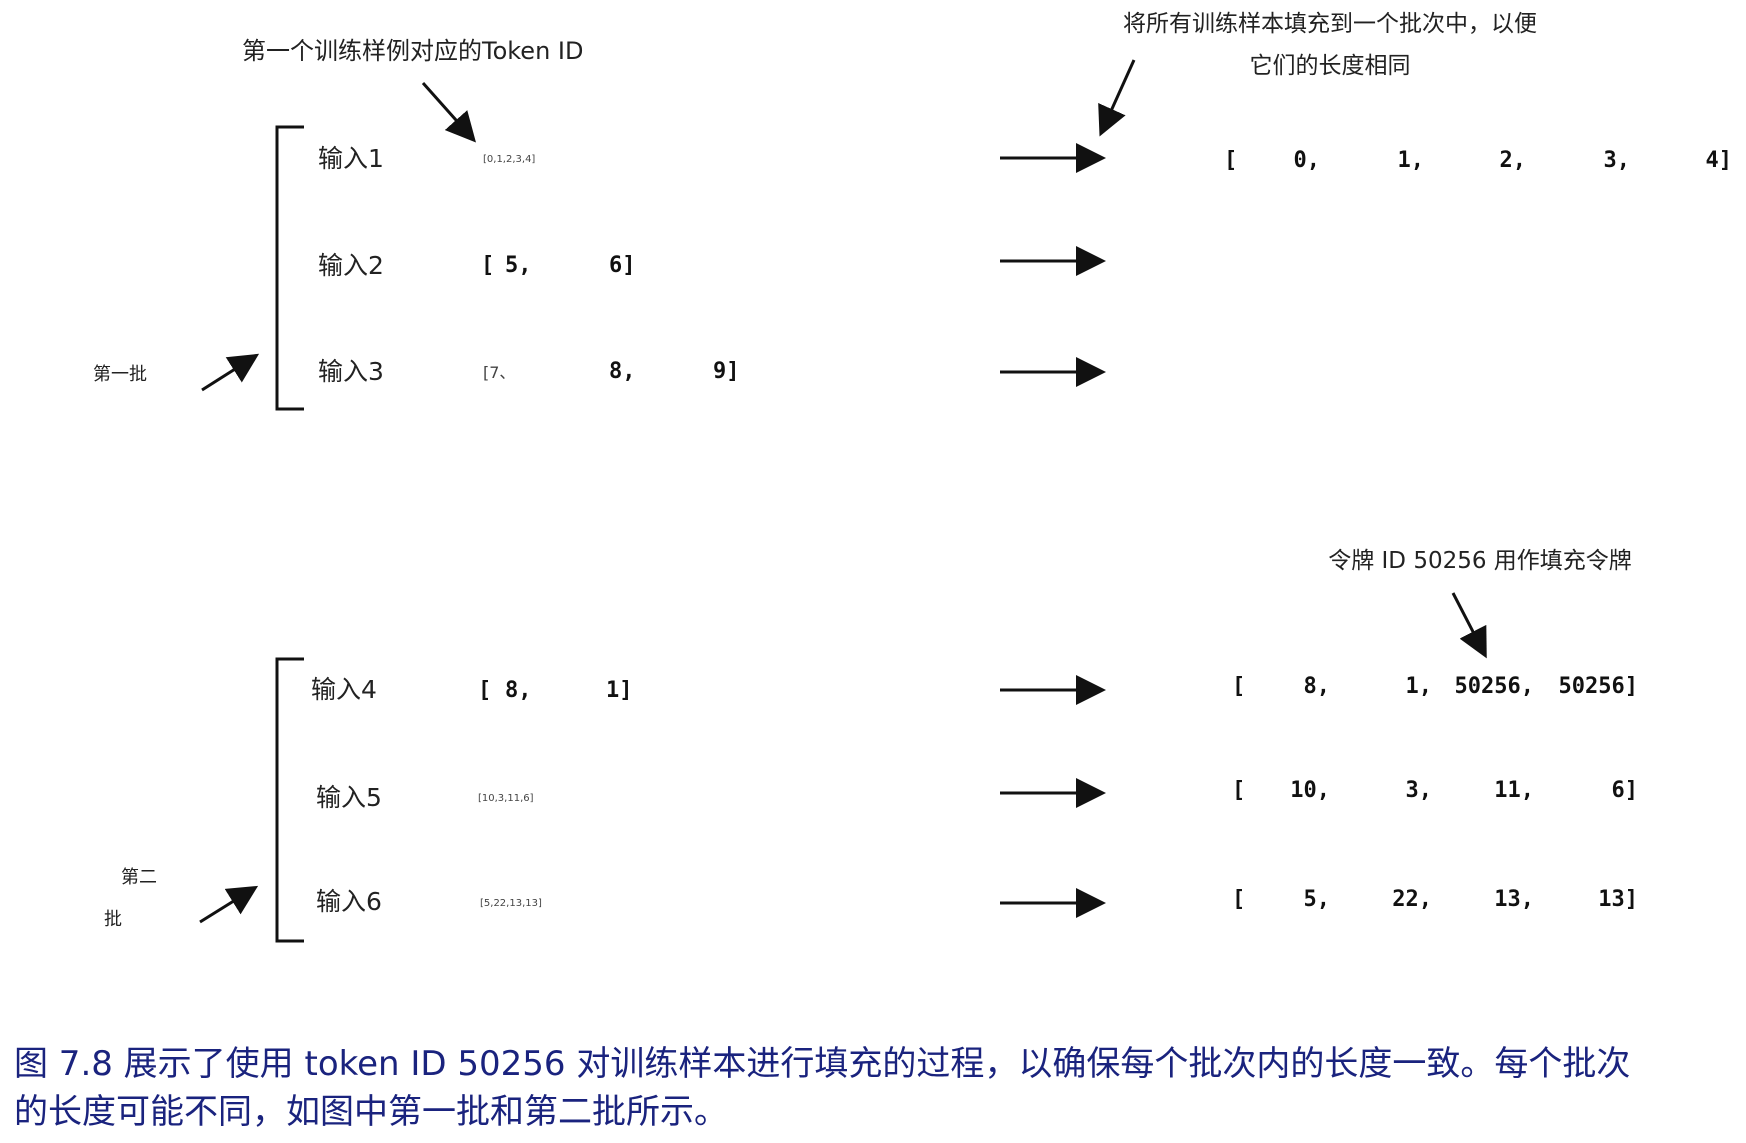 Image resolution: width=1746 pixels, height=1143 pixels. I want to click on padded-6-token-2: 22,, so click(1412, 899).